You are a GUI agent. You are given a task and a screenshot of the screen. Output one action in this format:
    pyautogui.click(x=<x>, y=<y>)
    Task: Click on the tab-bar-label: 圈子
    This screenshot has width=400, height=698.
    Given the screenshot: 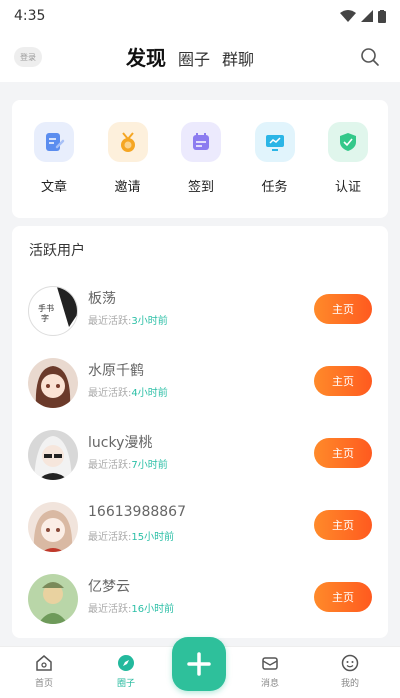 What is the action you would take?
    pyautogui.click(x=125, y=684)
    